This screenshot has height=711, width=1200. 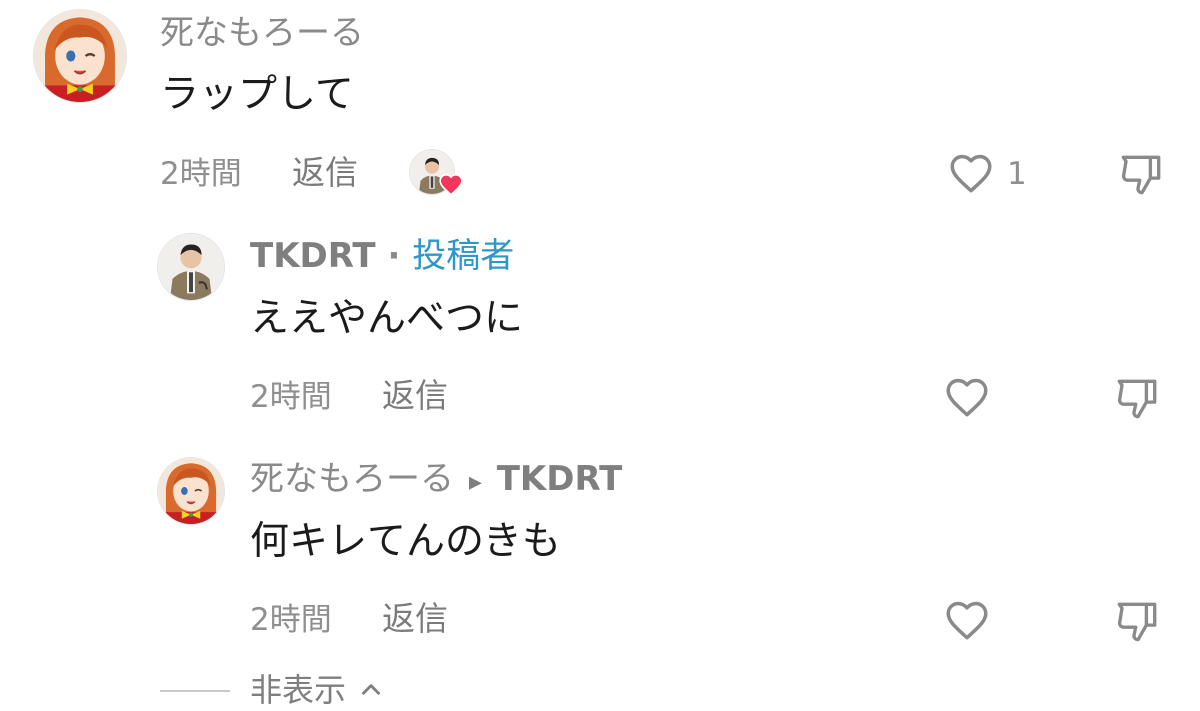 I want to click on chevron-up-icon, so click(x=371, y=689).